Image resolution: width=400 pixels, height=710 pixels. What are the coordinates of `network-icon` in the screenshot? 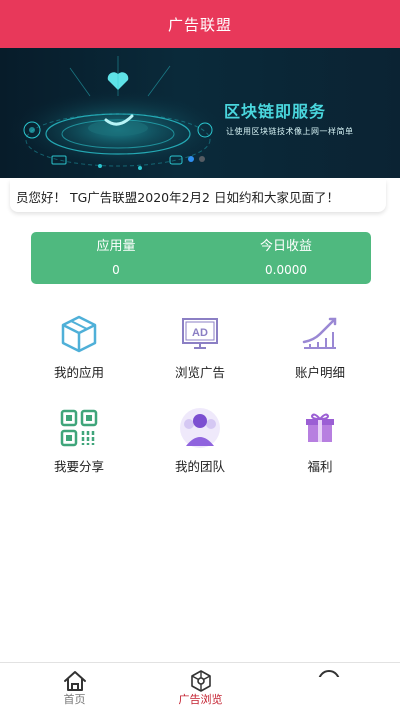 It's located at (201, 681).